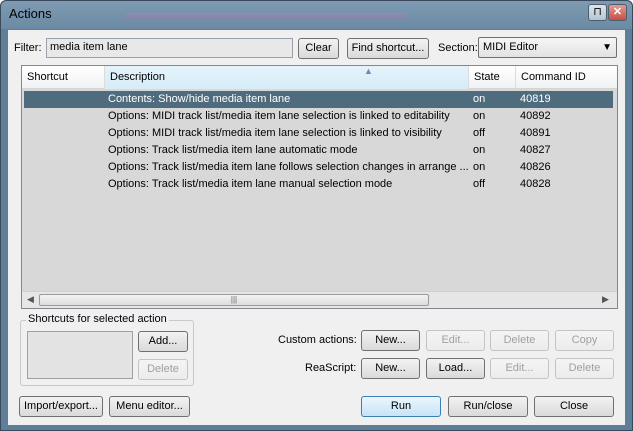 This screenshot has width=633, height=431. I want to click on title-bar: Actions ⊓ ✕, so click(316, 15).